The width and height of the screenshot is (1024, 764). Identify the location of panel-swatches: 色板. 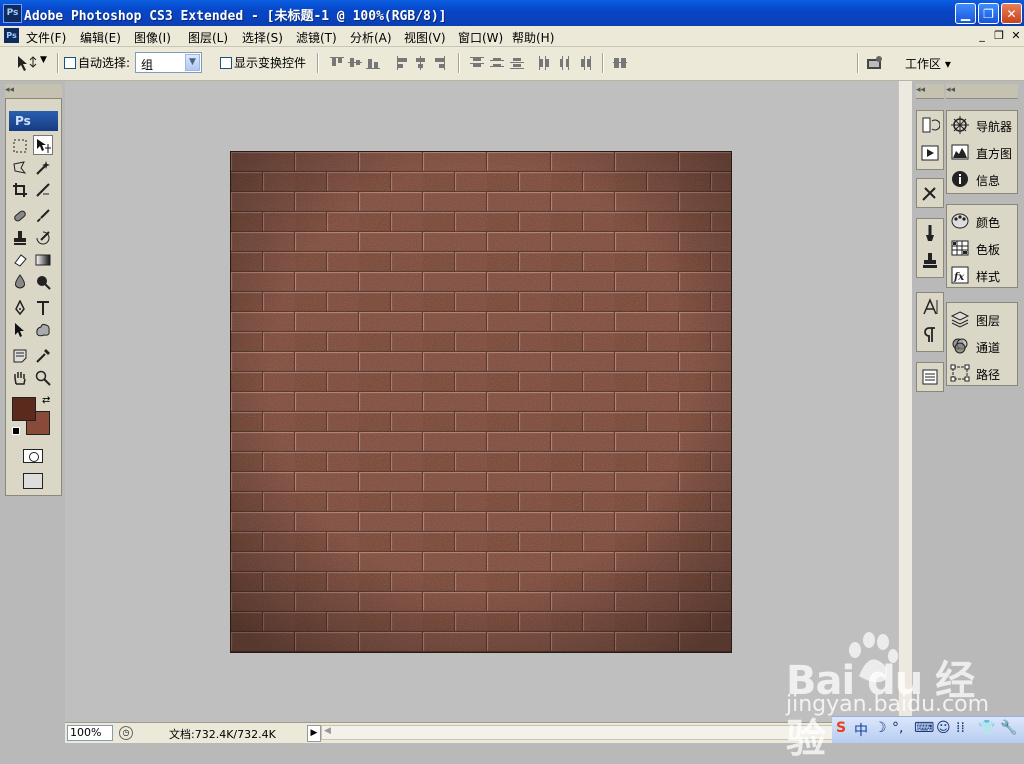
(982, 248).